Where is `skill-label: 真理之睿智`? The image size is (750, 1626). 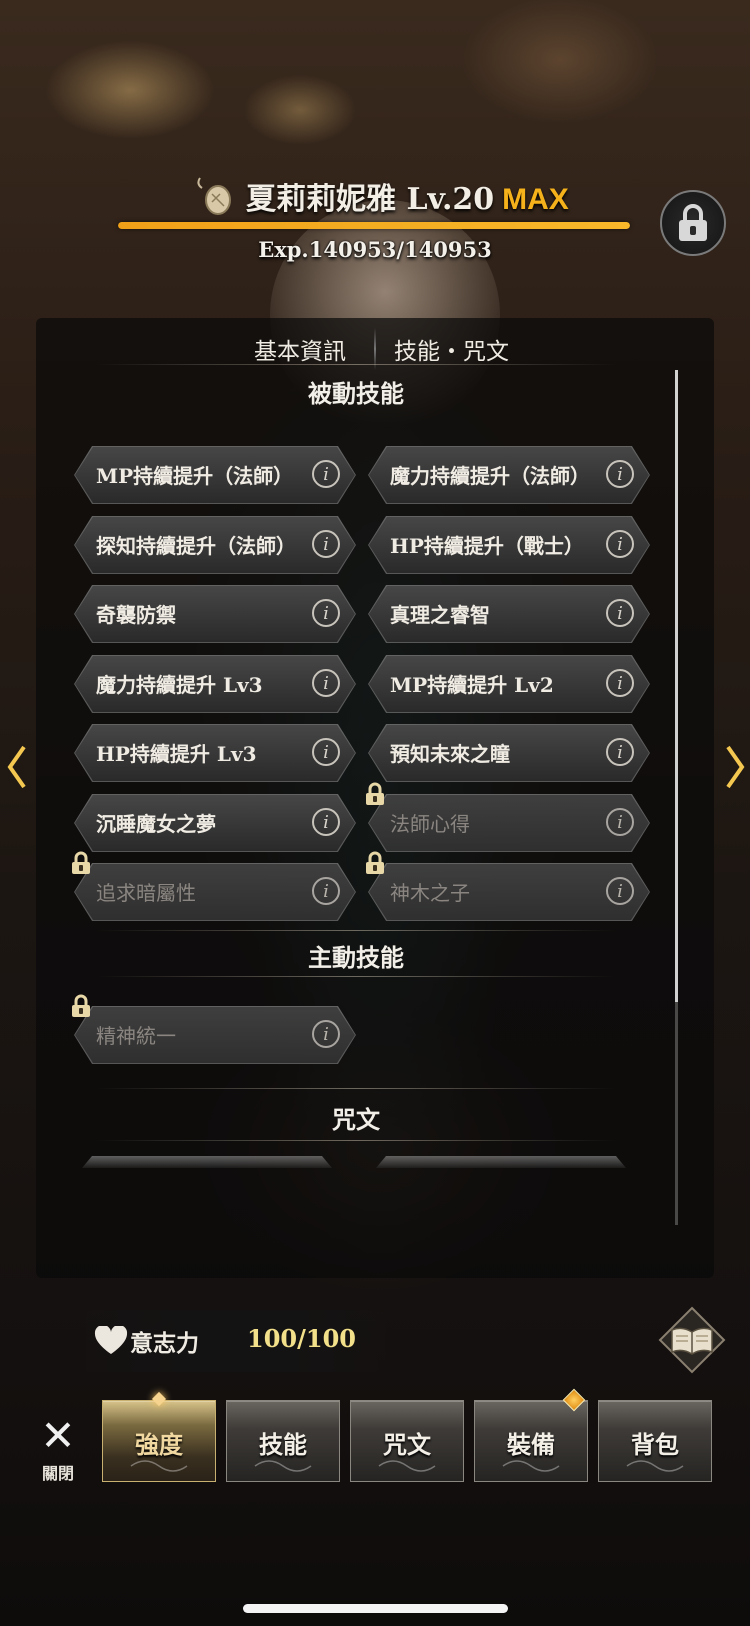 skill-label: 真理之睿智 is located at coordinates (440, 615).